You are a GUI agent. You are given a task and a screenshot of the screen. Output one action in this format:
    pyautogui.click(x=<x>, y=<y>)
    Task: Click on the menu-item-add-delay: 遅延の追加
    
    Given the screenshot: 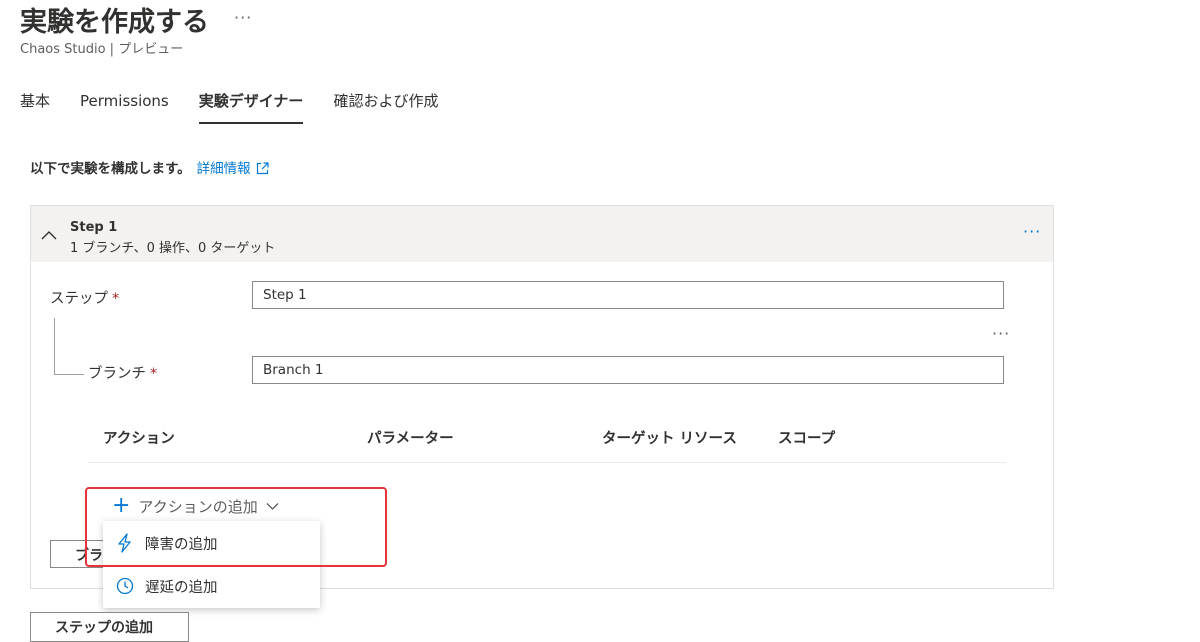 What is the action you would take?
    pyautogui.click(x=211, y=586)
    